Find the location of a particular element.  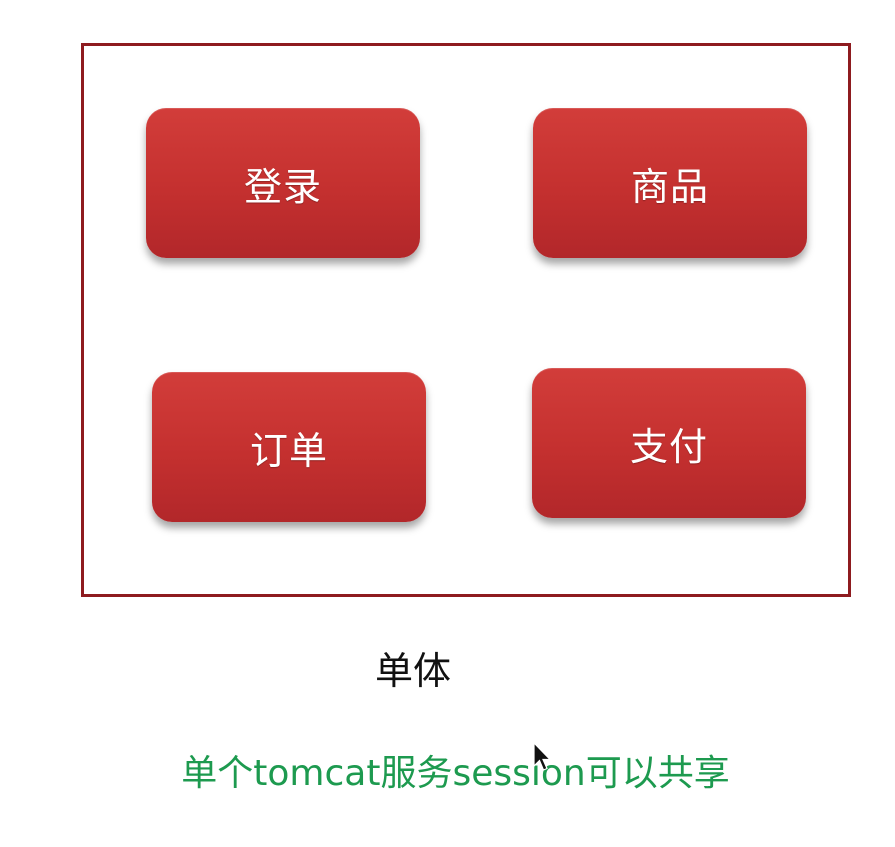

module-login: 登录 is located at coordinates (283, 183).